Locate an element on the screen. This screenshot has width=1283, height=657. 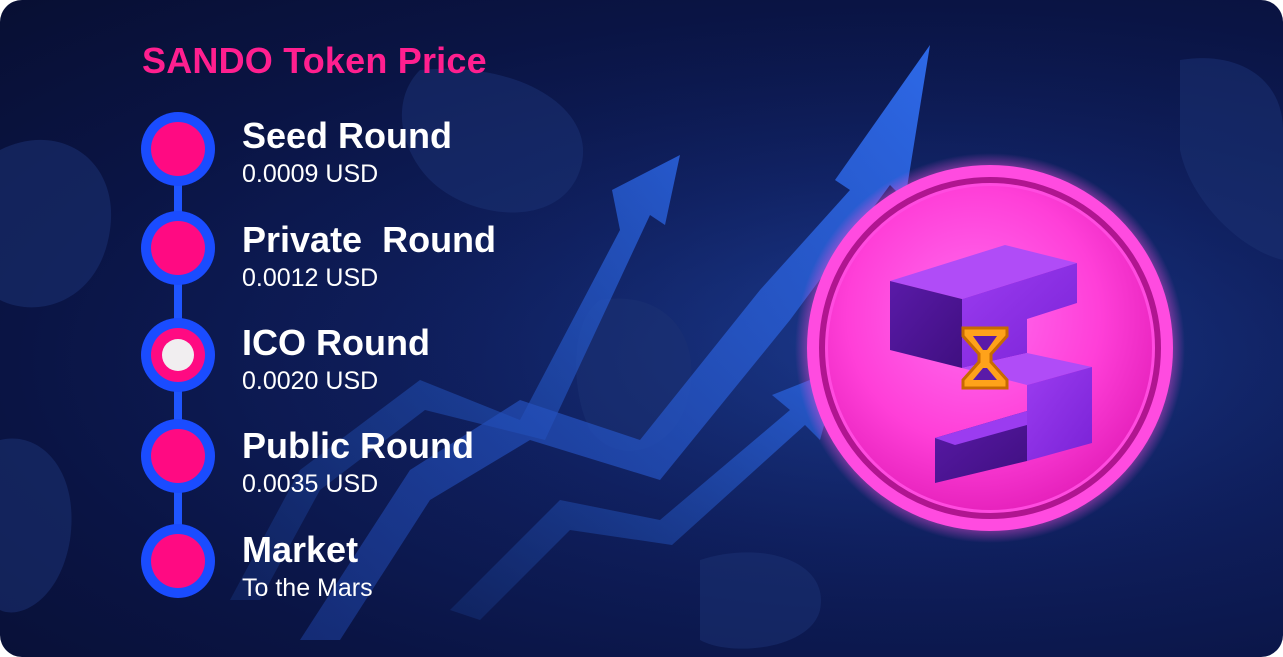
step-value-ico: 0.0020 USD is located at coordinates (310, 381).